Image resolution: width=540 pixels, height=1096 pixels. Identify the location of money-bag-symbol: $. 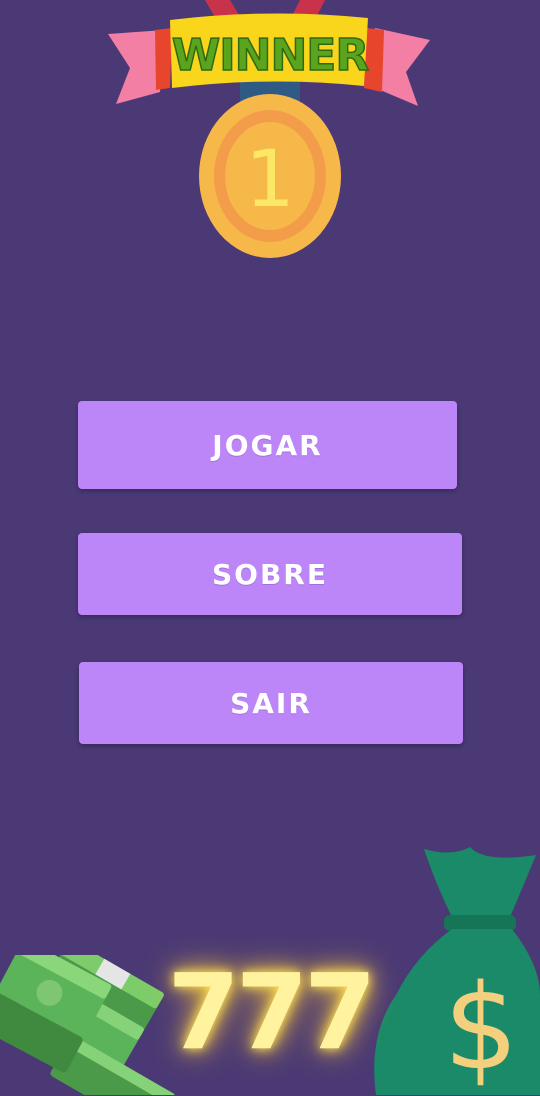
(481, 1027).